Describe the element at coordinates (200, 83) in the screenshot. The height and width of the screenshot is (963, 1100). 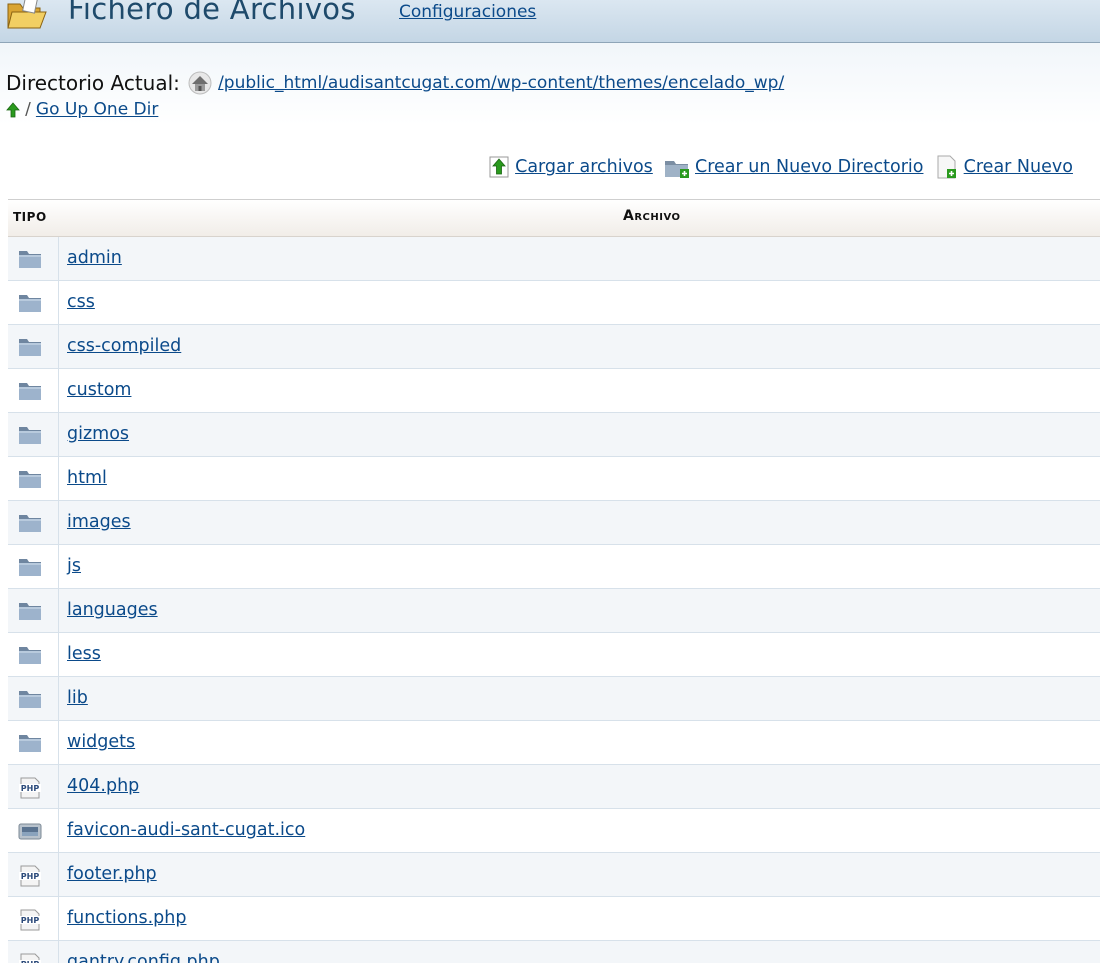
I see `home-icon` at that location.